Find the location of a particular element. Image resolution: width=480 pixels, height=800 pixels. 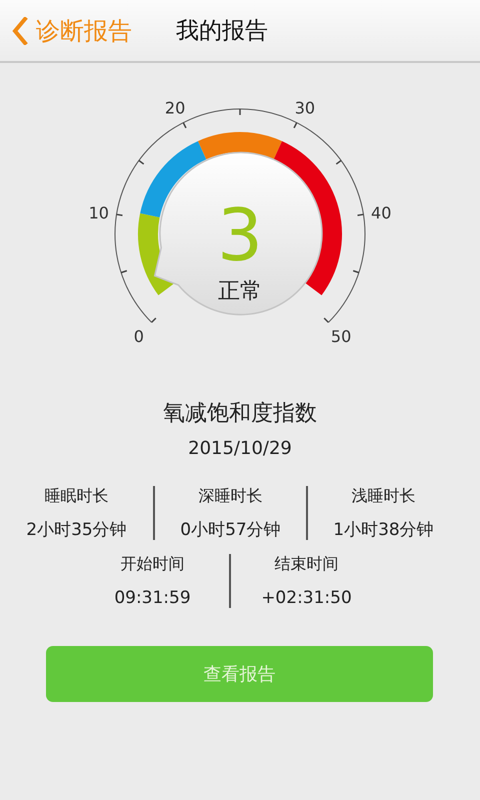

metric-title: 氧减饱和度指数 is located at coordinates (240, 414).